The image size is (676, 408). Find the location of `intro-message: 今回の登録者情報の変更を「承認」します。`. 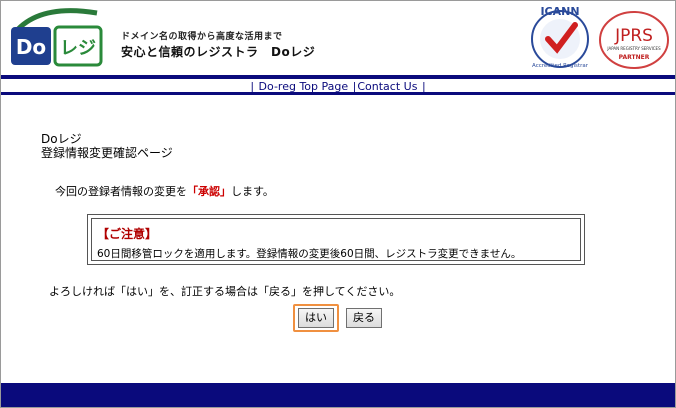

intro-message: 今回の登録者情報の変更を「承認」します。 is located at coordinates (164, 191).